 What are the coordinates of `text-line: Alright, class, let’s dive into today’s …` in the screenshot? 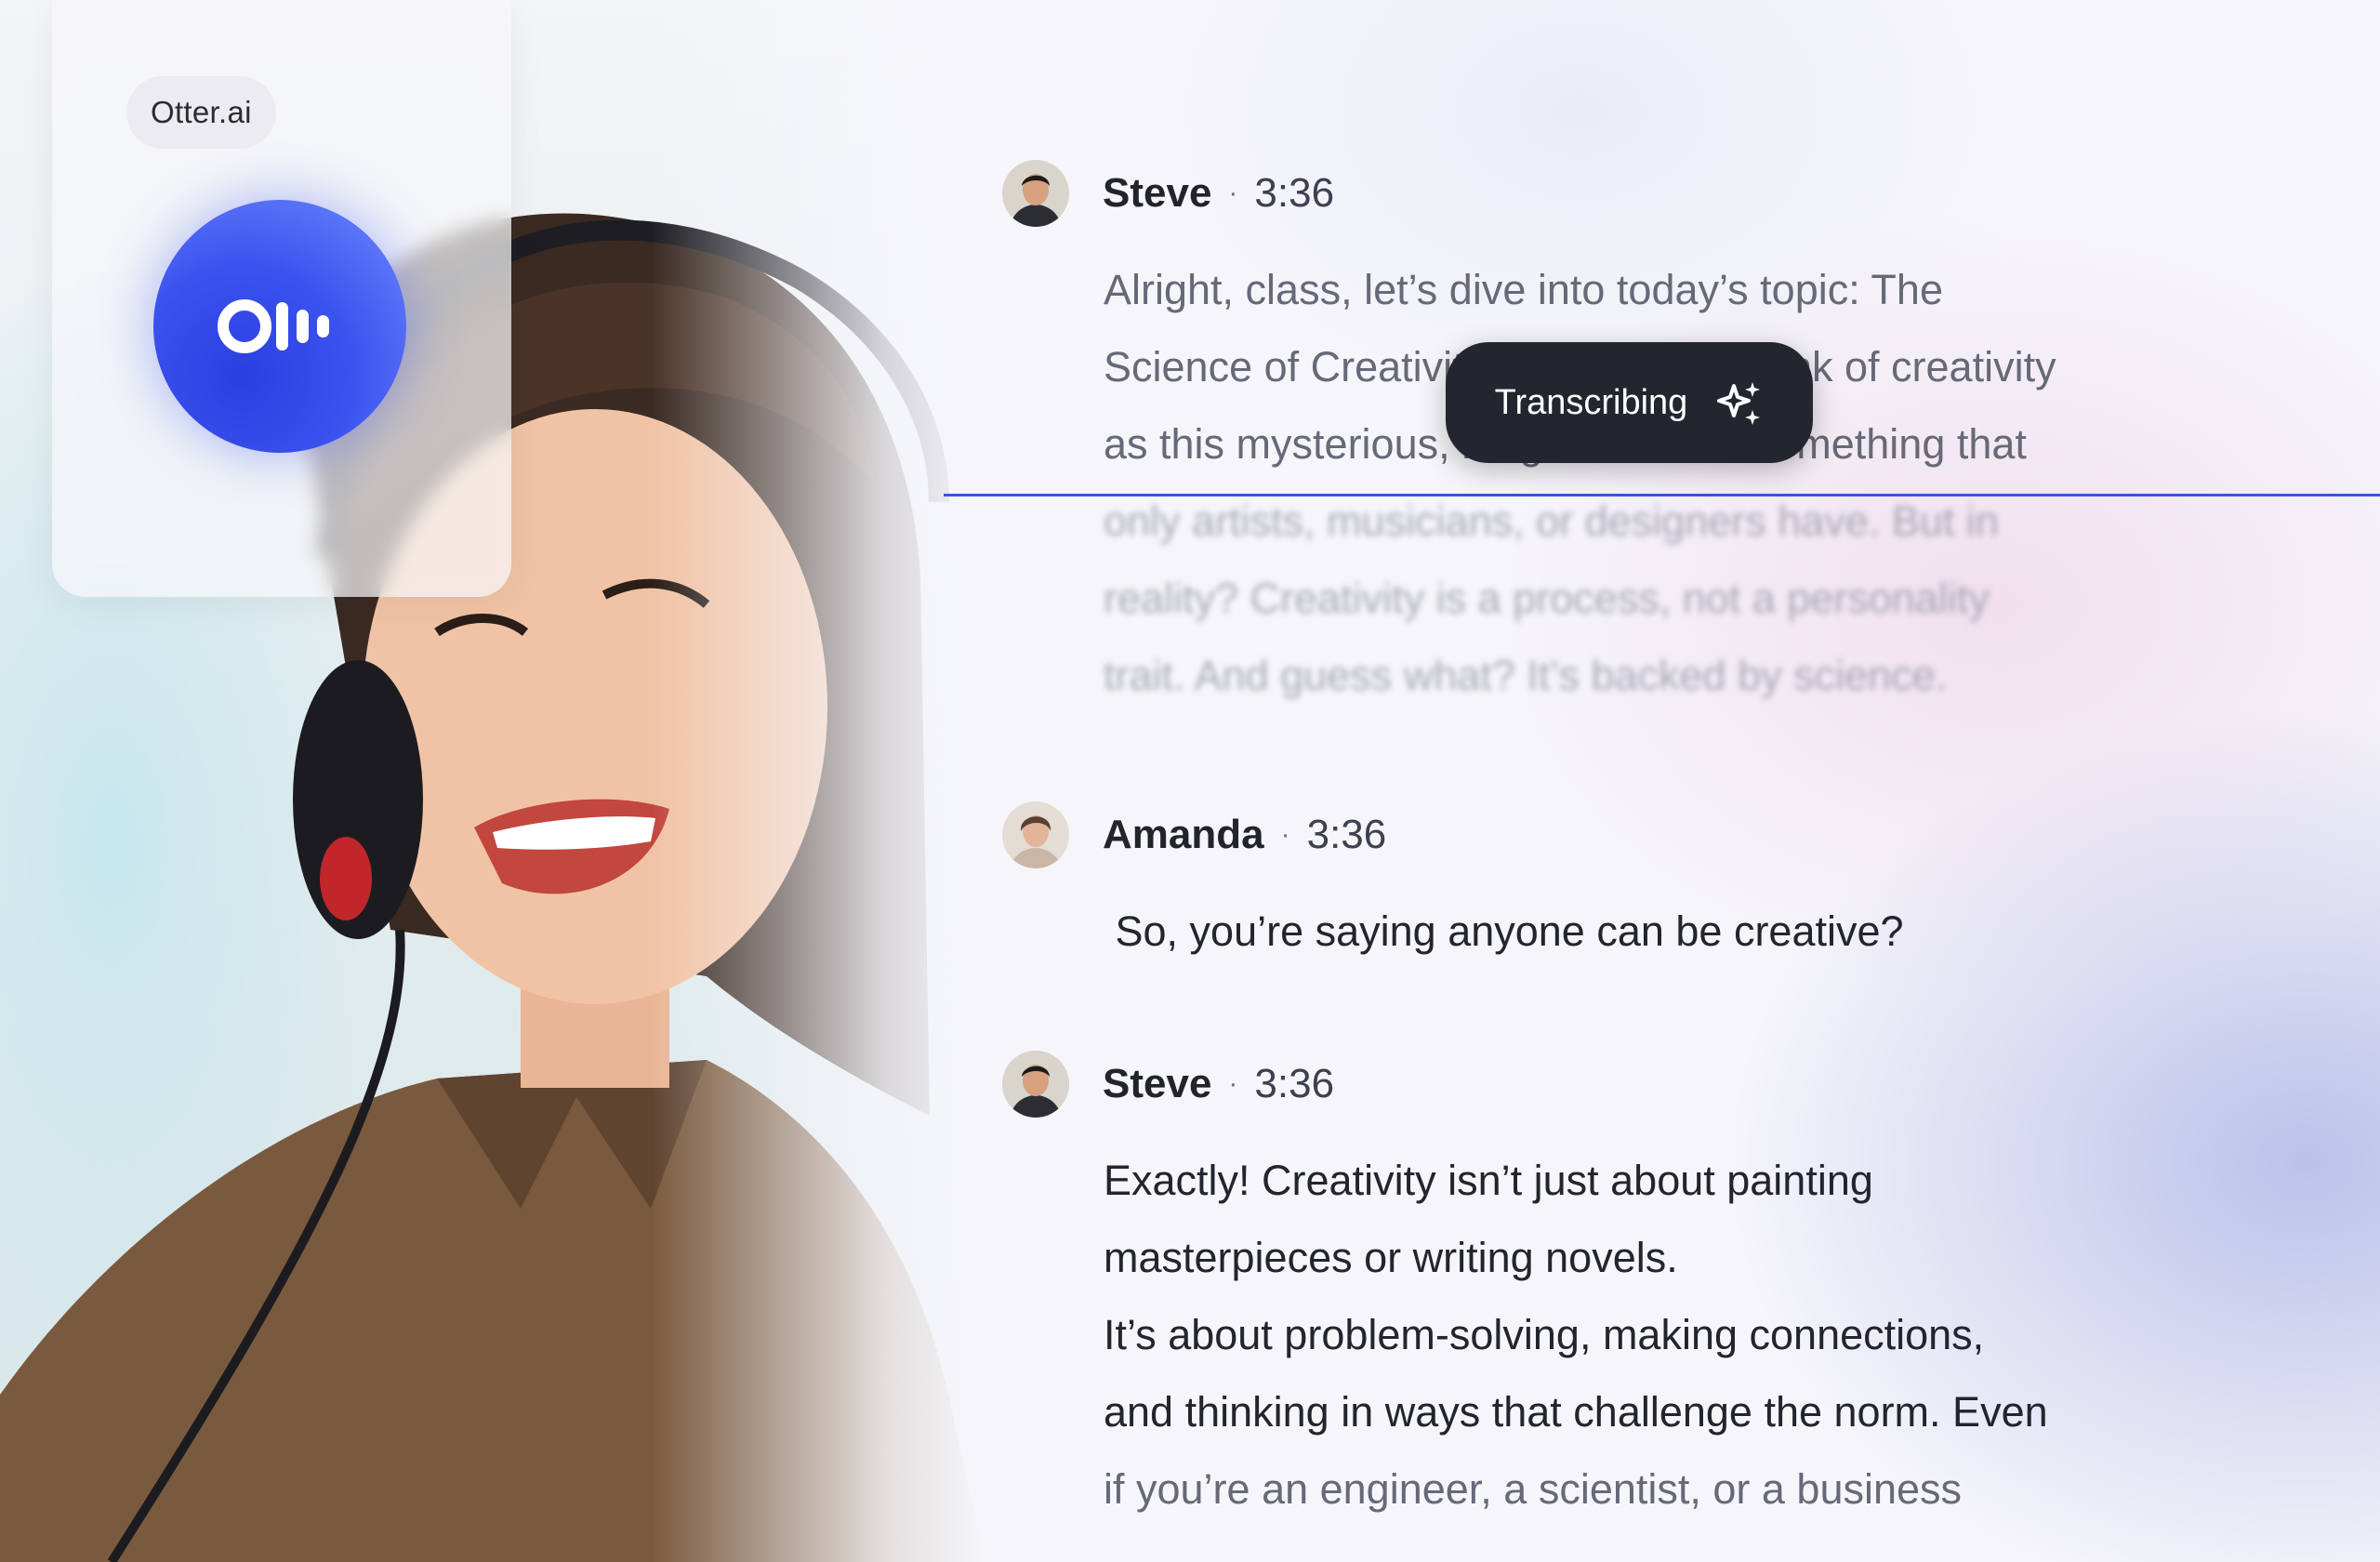 It's located at (1523, 289).